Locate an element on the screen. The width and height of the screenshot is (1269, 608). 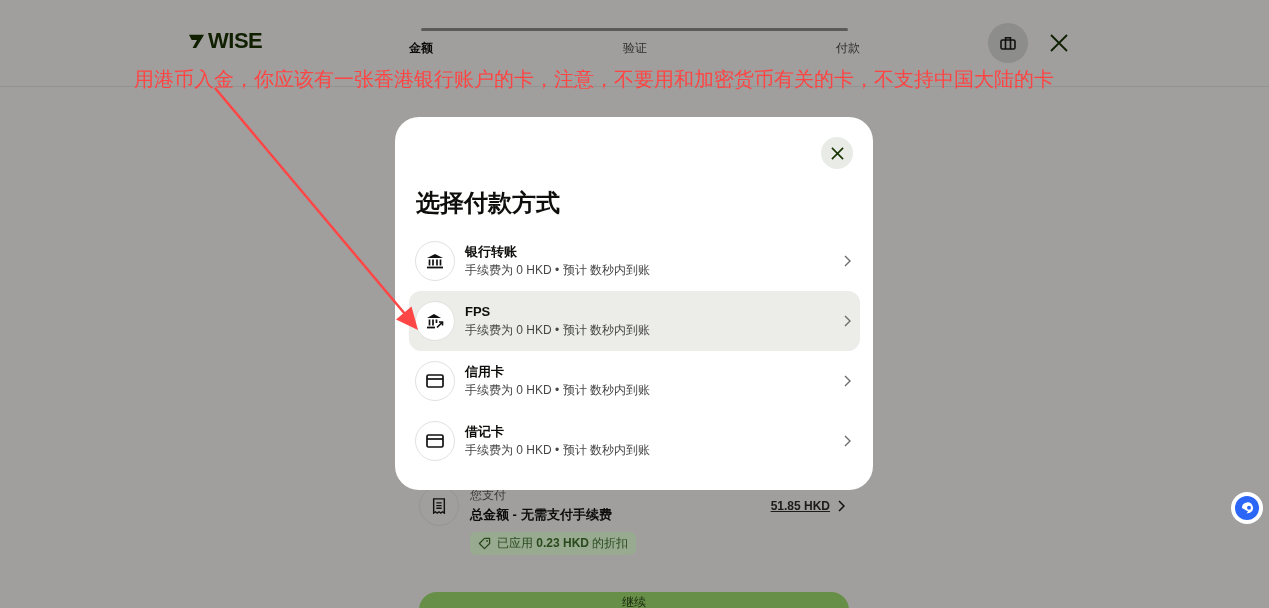
discount-text: 已应用 0.23 HKD 的折扣 is located at coordinates (563, 543).